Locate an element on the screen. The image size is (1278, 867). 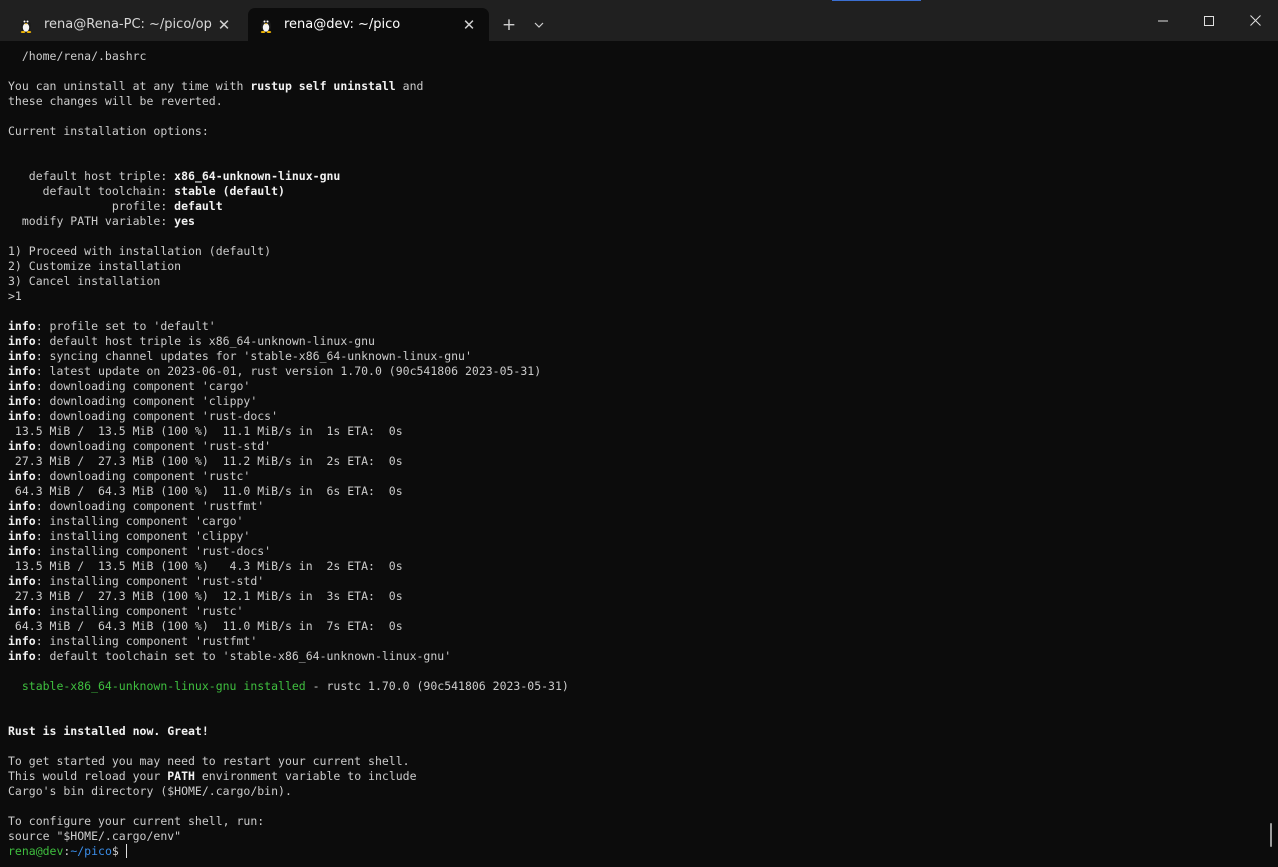
close-window-button is located at coordinates (1255, 20).